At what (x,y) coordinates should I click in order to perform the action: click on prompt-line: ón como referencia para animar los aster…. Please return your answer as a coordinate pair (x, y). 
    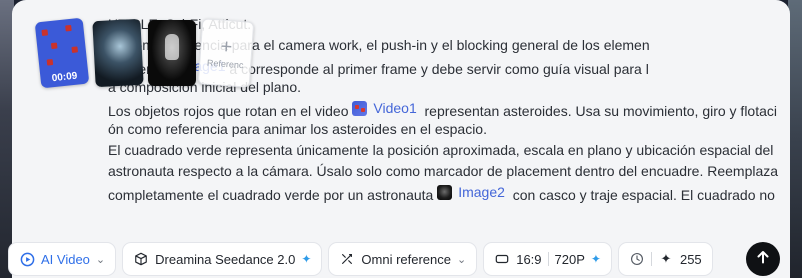
    Looking at the image, I should click on (447, 129).